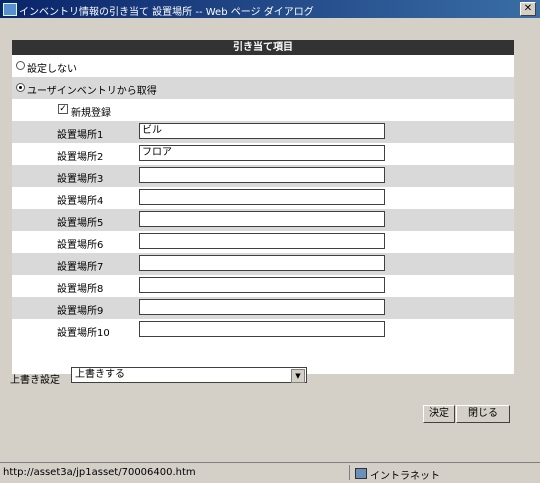 This screenshot has width=540, height=483. Describe the element at coordinates (52, 69) in the screenshot. I see `option-none-label: 設定しない` at that location.